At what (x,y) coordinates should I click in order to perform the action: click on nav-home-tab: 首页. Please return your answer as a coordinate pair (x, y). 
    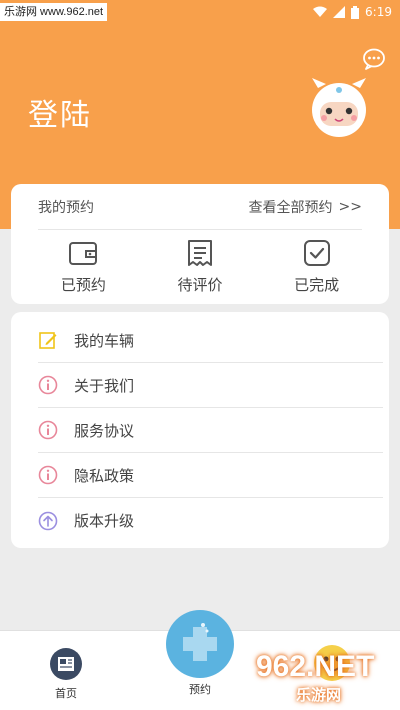
    Looking at the image, I should click on (66, 674).